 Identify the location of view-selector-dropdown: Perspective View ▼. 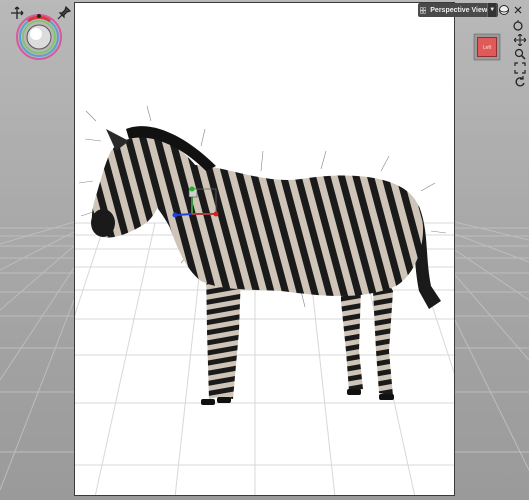
(458, 10).